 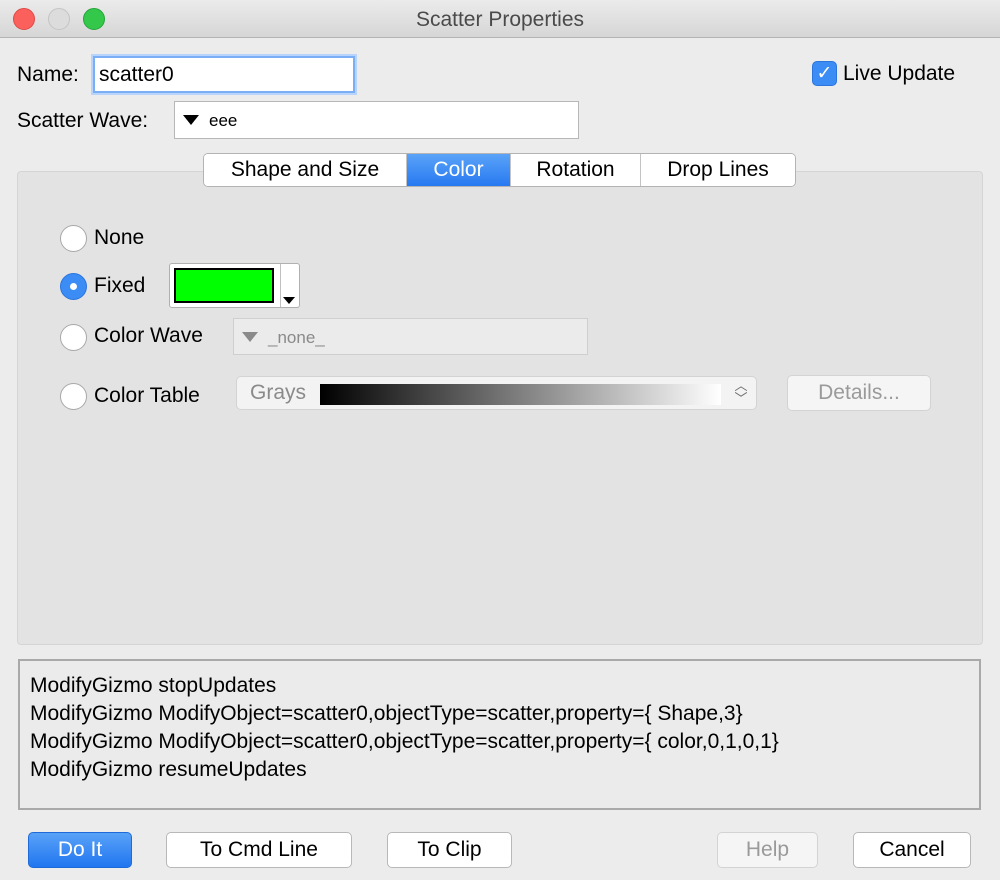 I want to click on fixed-color-swatch, so click(x=224, y=285).